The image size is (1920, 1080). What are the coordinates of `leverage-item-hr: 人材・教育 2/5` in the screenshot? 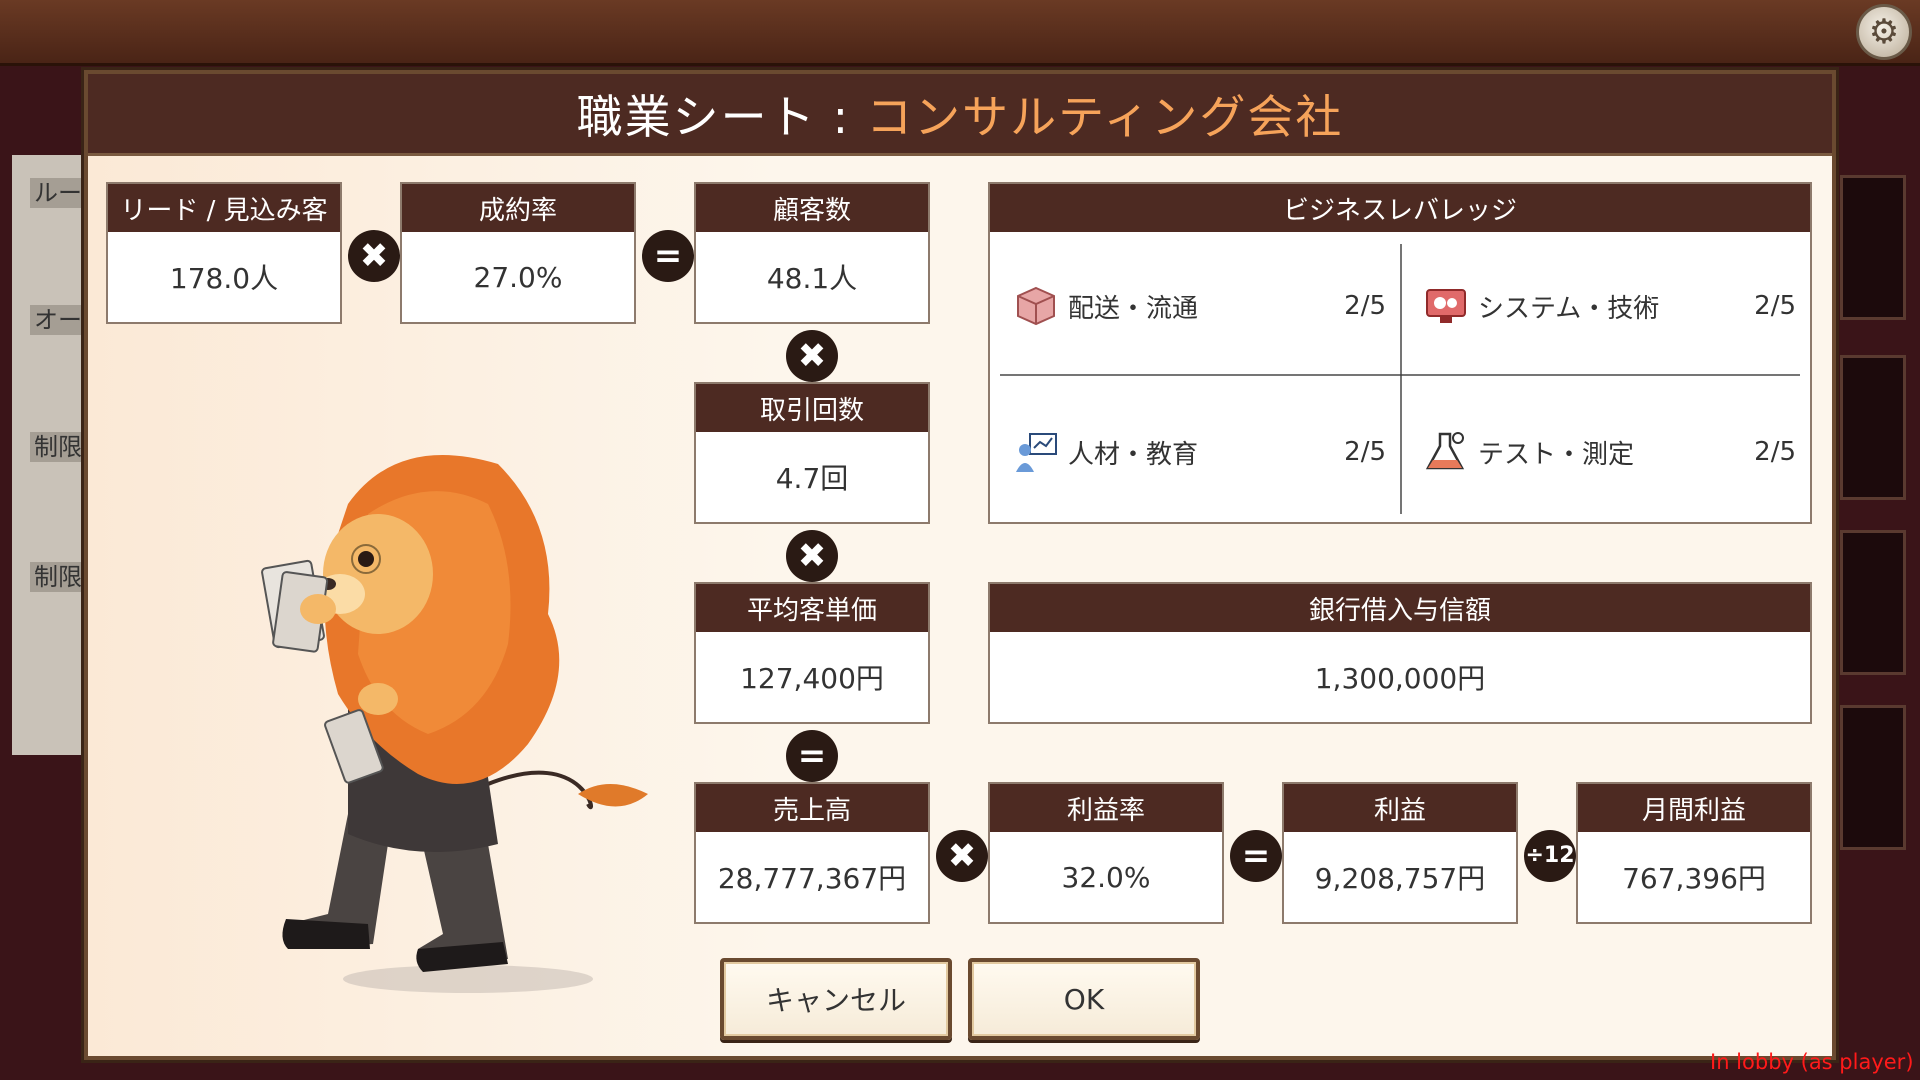 It's located at (1199, 452).